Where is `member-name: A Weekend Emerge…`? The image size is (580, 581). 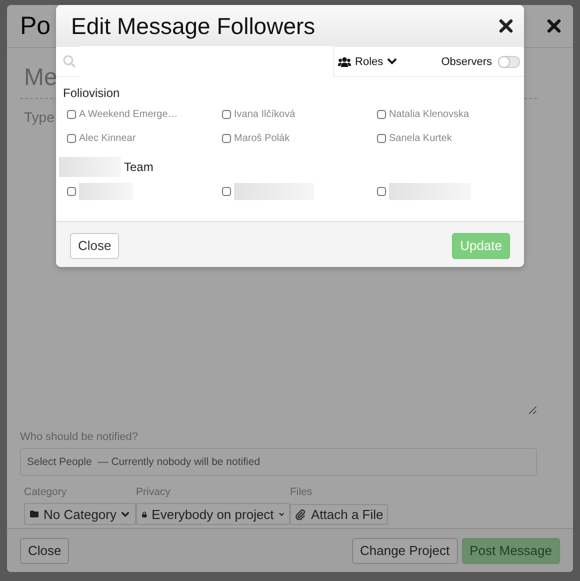 member-name: A Weekend Emerge… is located at coordinates (128, 114).